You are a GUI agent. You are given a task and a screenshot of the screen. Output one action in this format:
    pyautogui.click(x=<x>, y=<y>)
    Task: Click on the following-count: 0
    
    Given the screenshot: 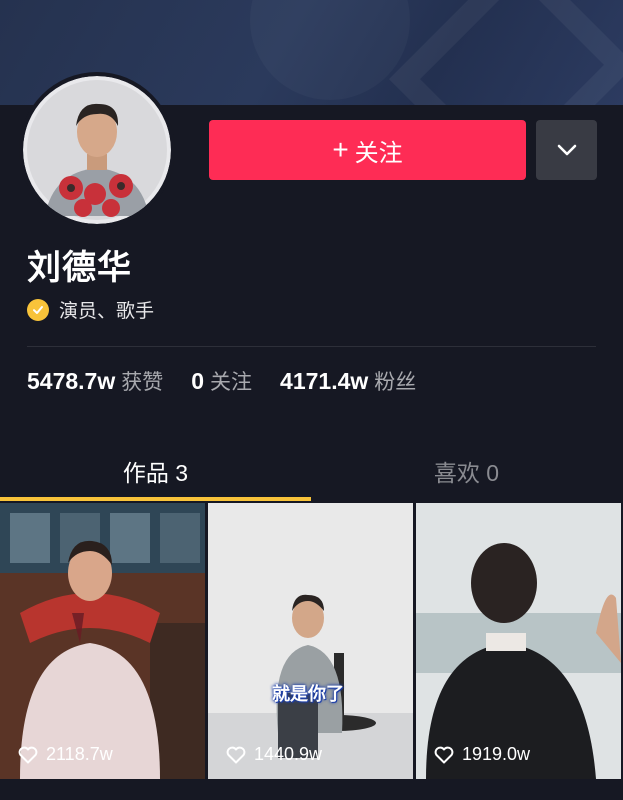 What is the action you would take?
    pyautogui.click(x=197, y=381)
    